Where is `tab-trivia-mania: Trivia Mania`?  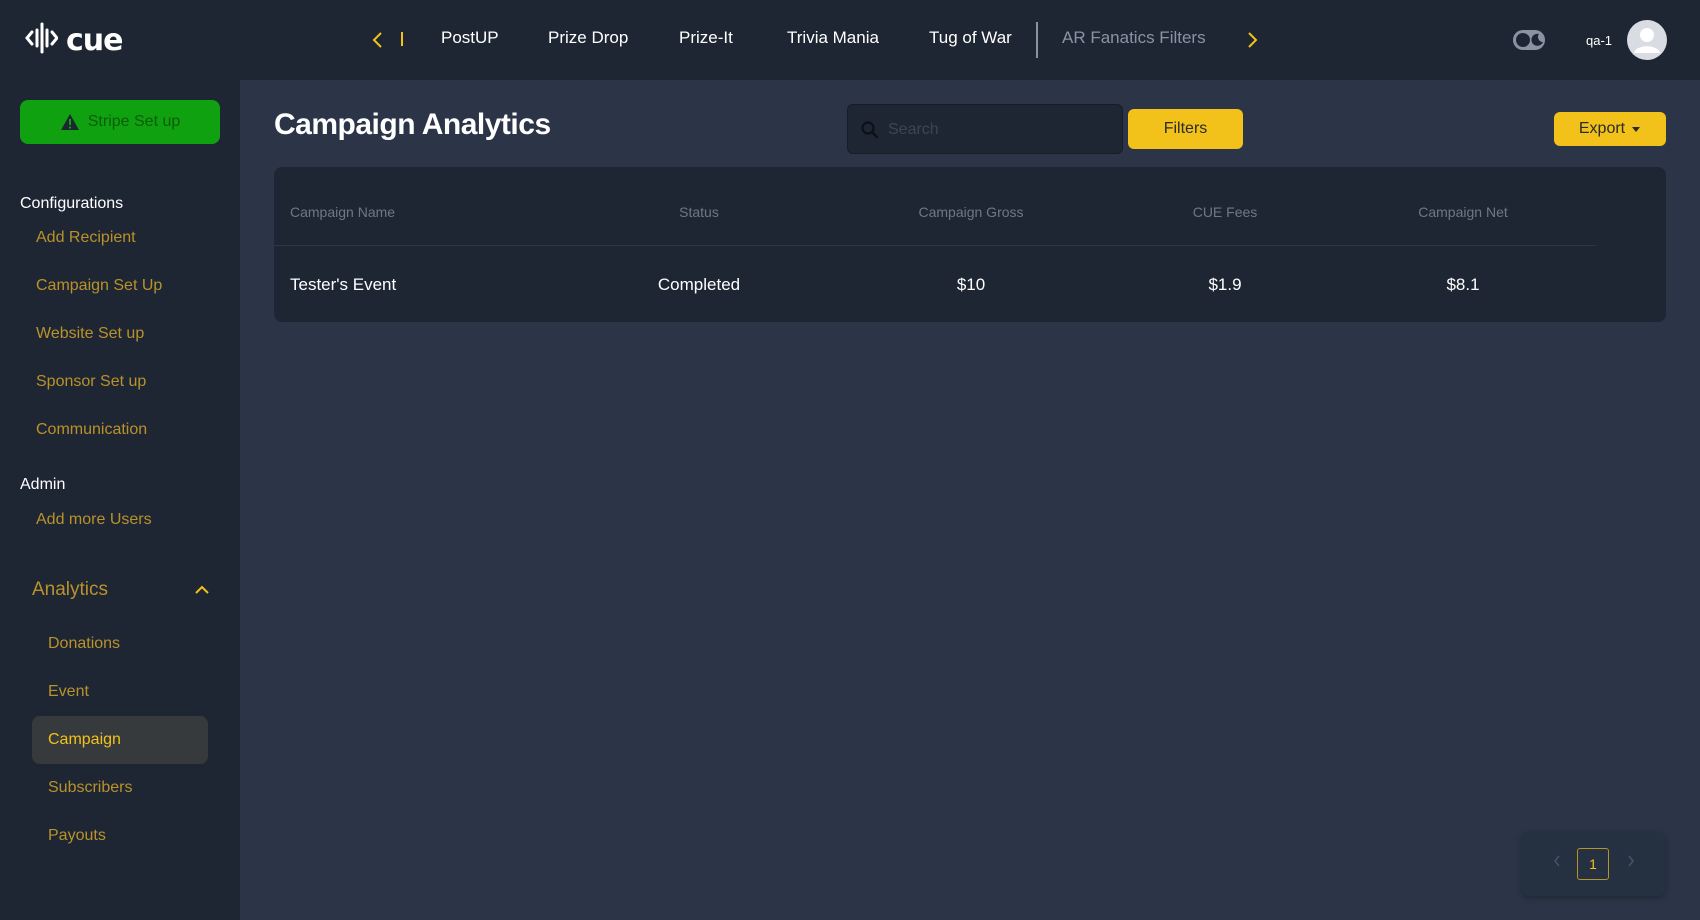 tab-trivia-mania: Trivia Mania is located at coordinates (833, 38).